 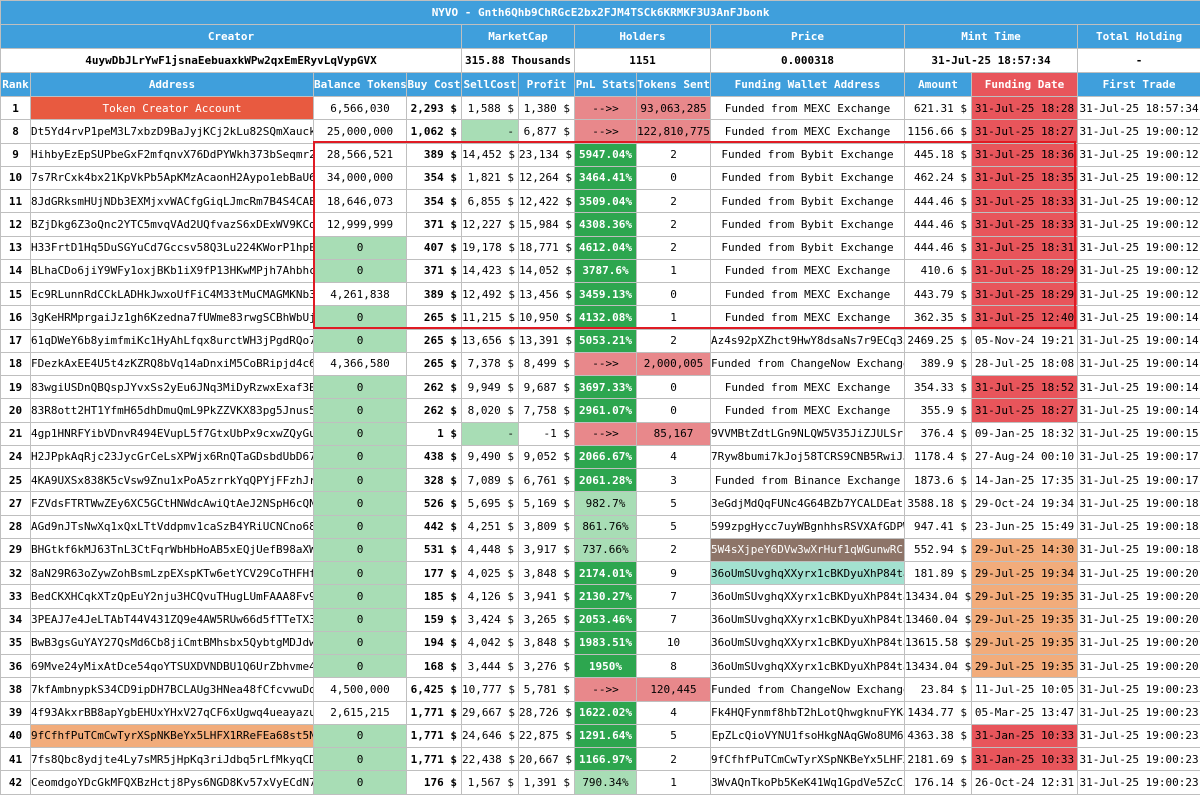 I want to click on amount-cell: 1873.6 $, so click(x=938, y=480).